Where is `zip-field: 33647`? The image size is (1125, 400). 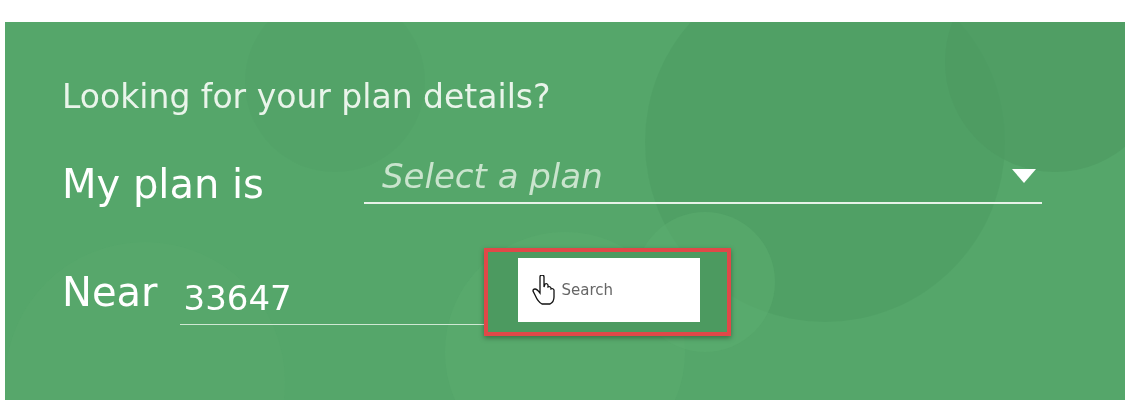
zip-field: 33647 is located at coordinates (331, 301).